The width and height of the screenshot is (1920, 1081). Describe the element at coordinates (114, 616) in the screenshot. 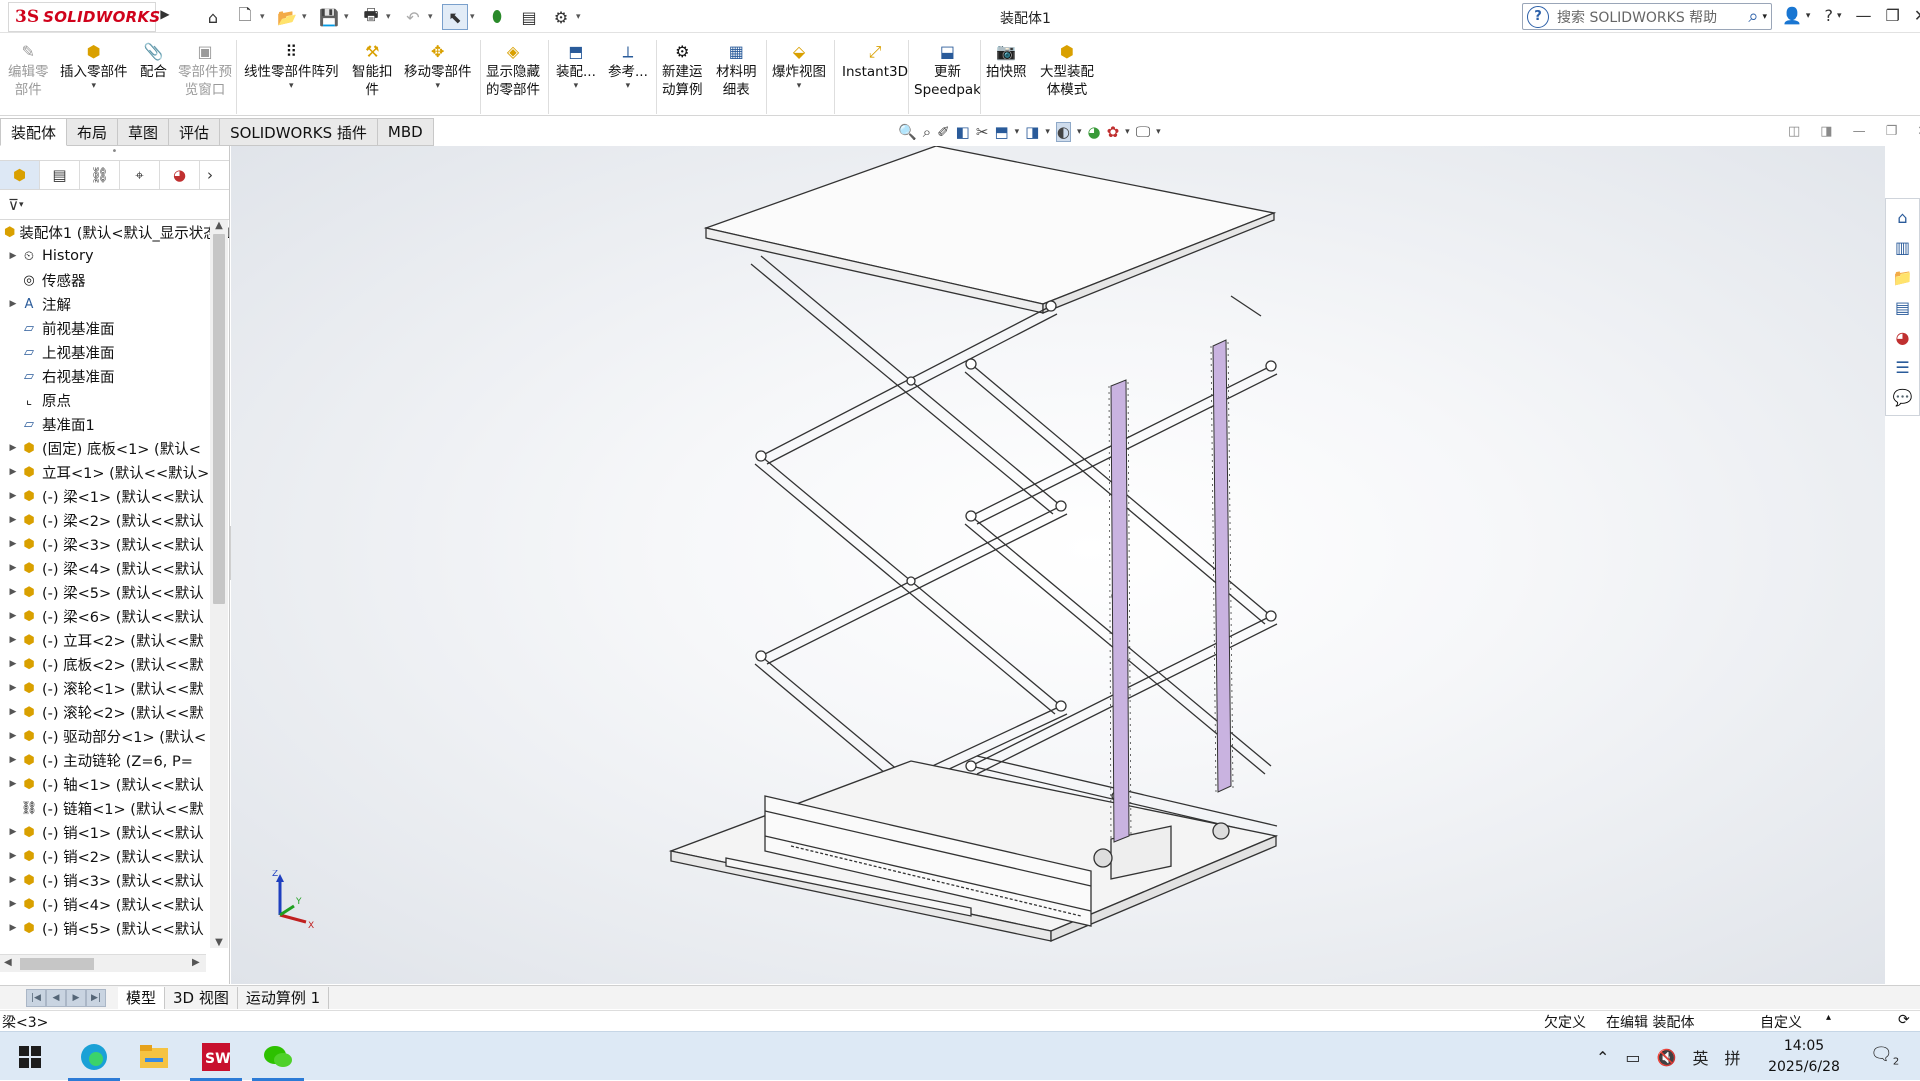

I see `tree-node: ▶ ⬢ (-) 梁<6> (默认<<默认` at that location.